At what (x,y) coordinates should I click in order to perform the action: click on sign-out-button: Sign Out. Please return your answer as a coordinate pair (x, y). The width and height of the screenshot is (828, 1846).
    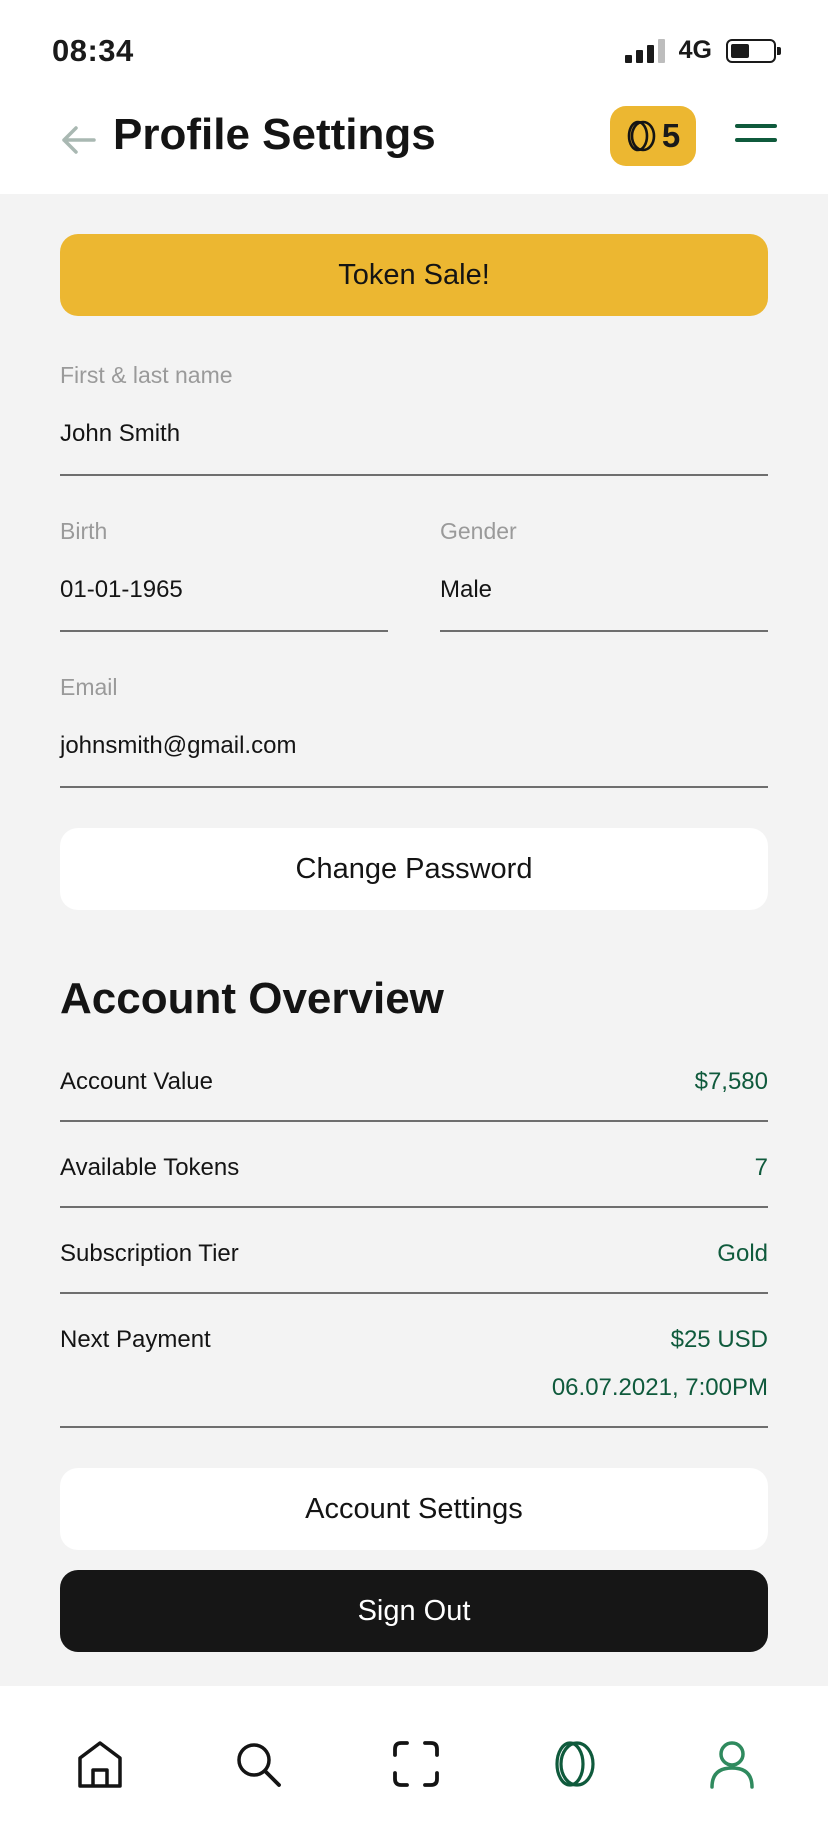
    Looking at the image, I should click on (414, 1611).